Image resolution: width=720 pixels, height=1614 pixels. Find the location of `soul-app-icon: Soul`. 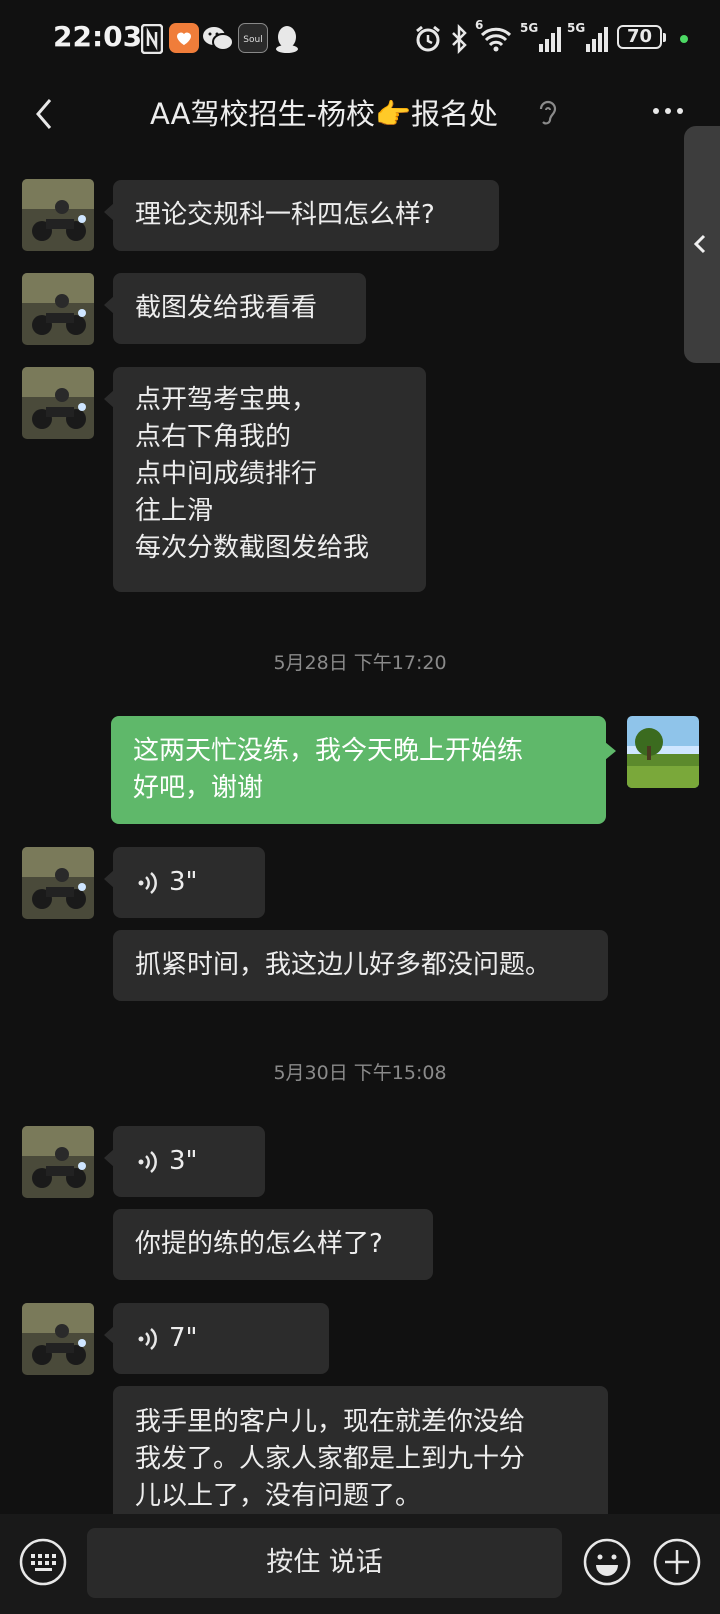

soul-app-icon: Soul is located at coordinates (253, 38).